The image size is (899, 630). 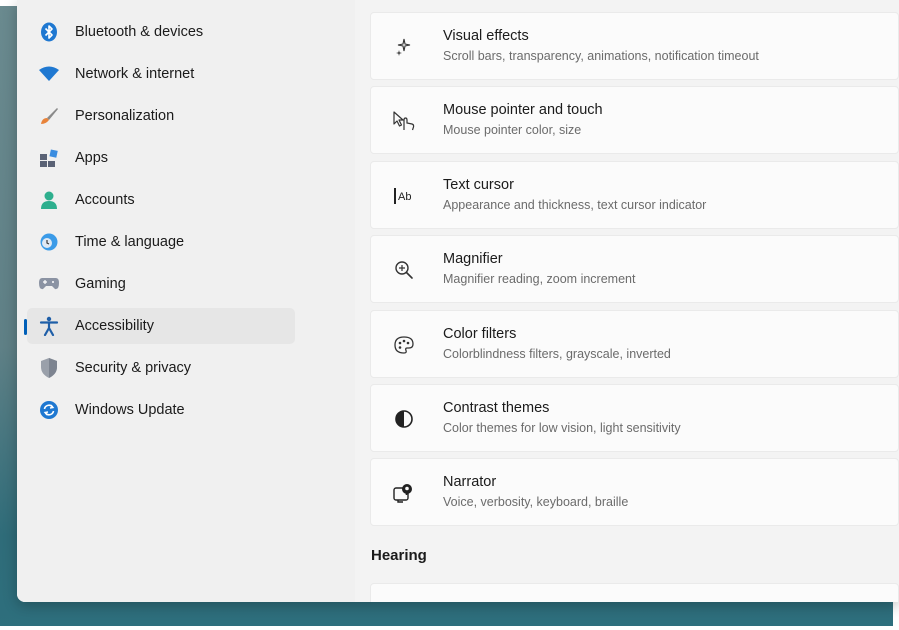 I want to click on contrast-icon, so click(x=404, y=419).